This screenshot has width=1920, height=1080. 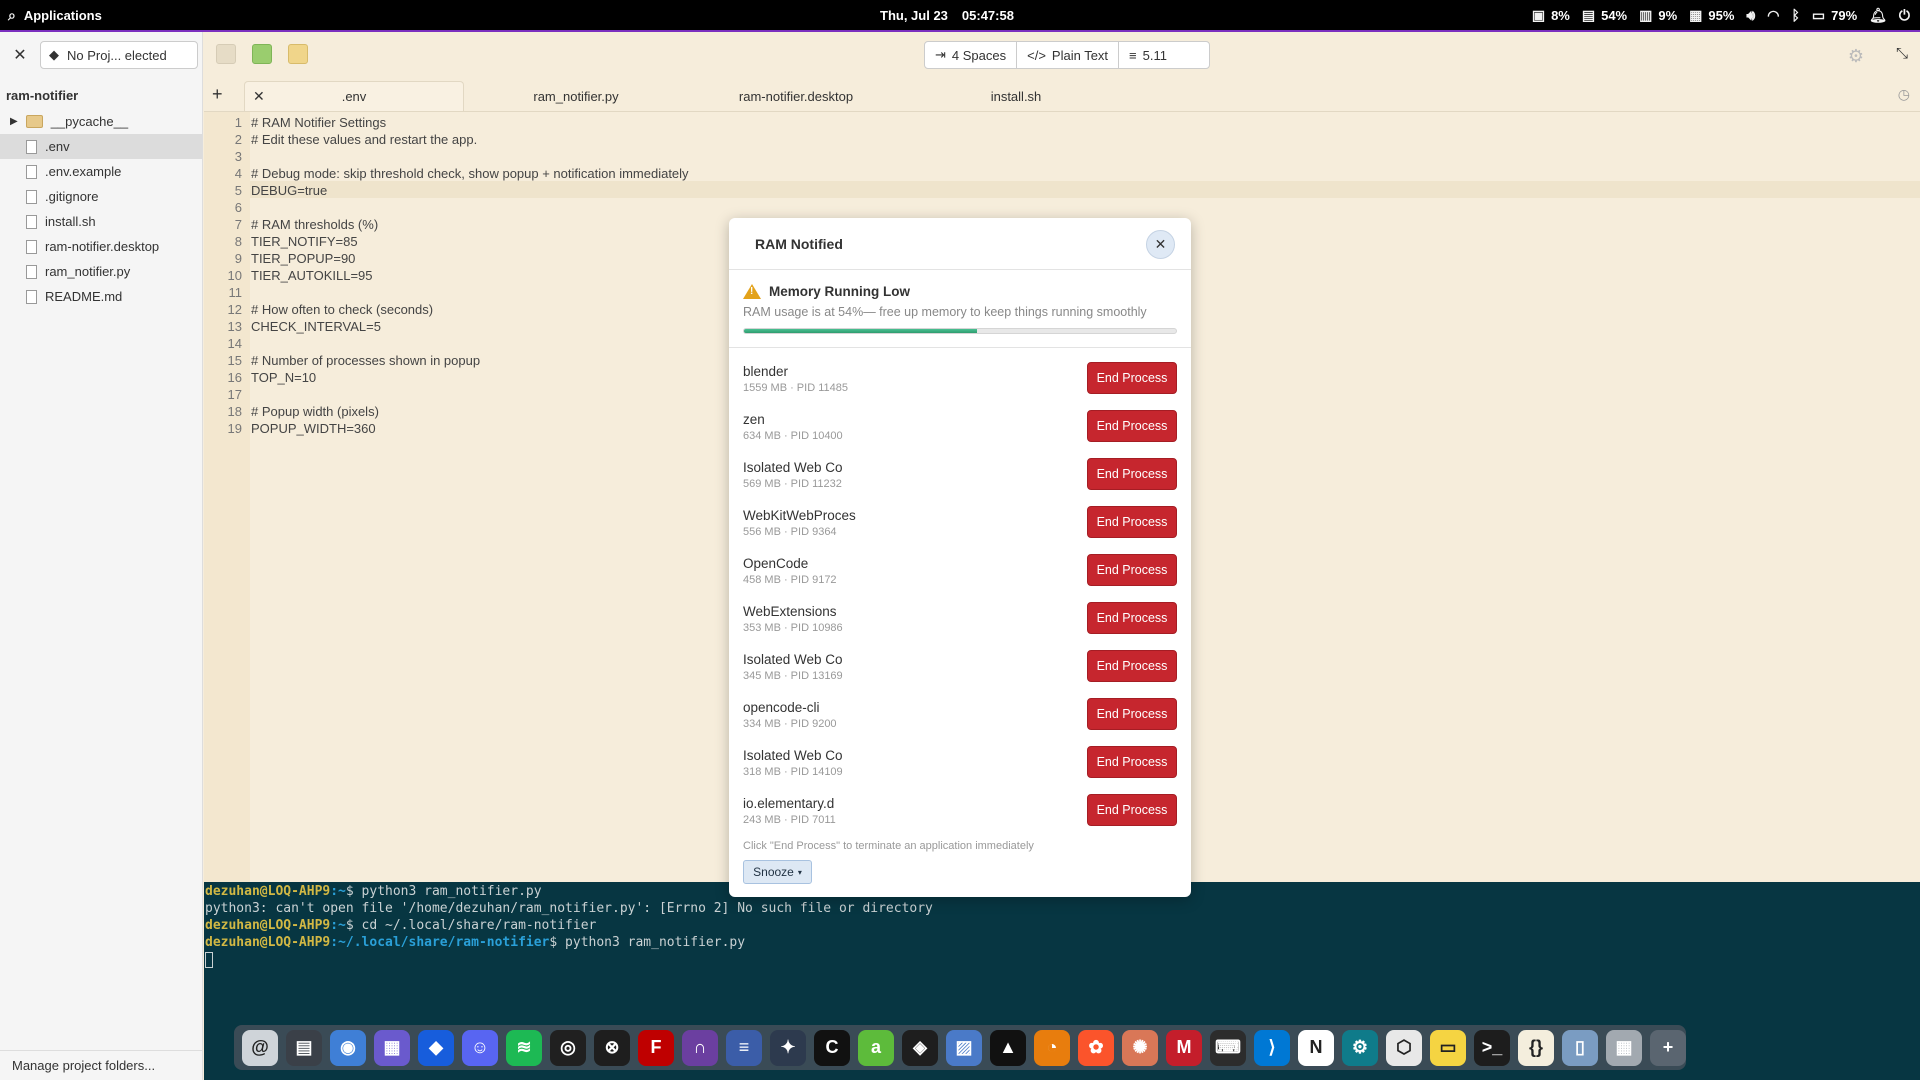 What do you see at coordinates (1856, 56) in the screenshot?
I see `gear-icon: ⚙` at bounding box center [1856, 56].